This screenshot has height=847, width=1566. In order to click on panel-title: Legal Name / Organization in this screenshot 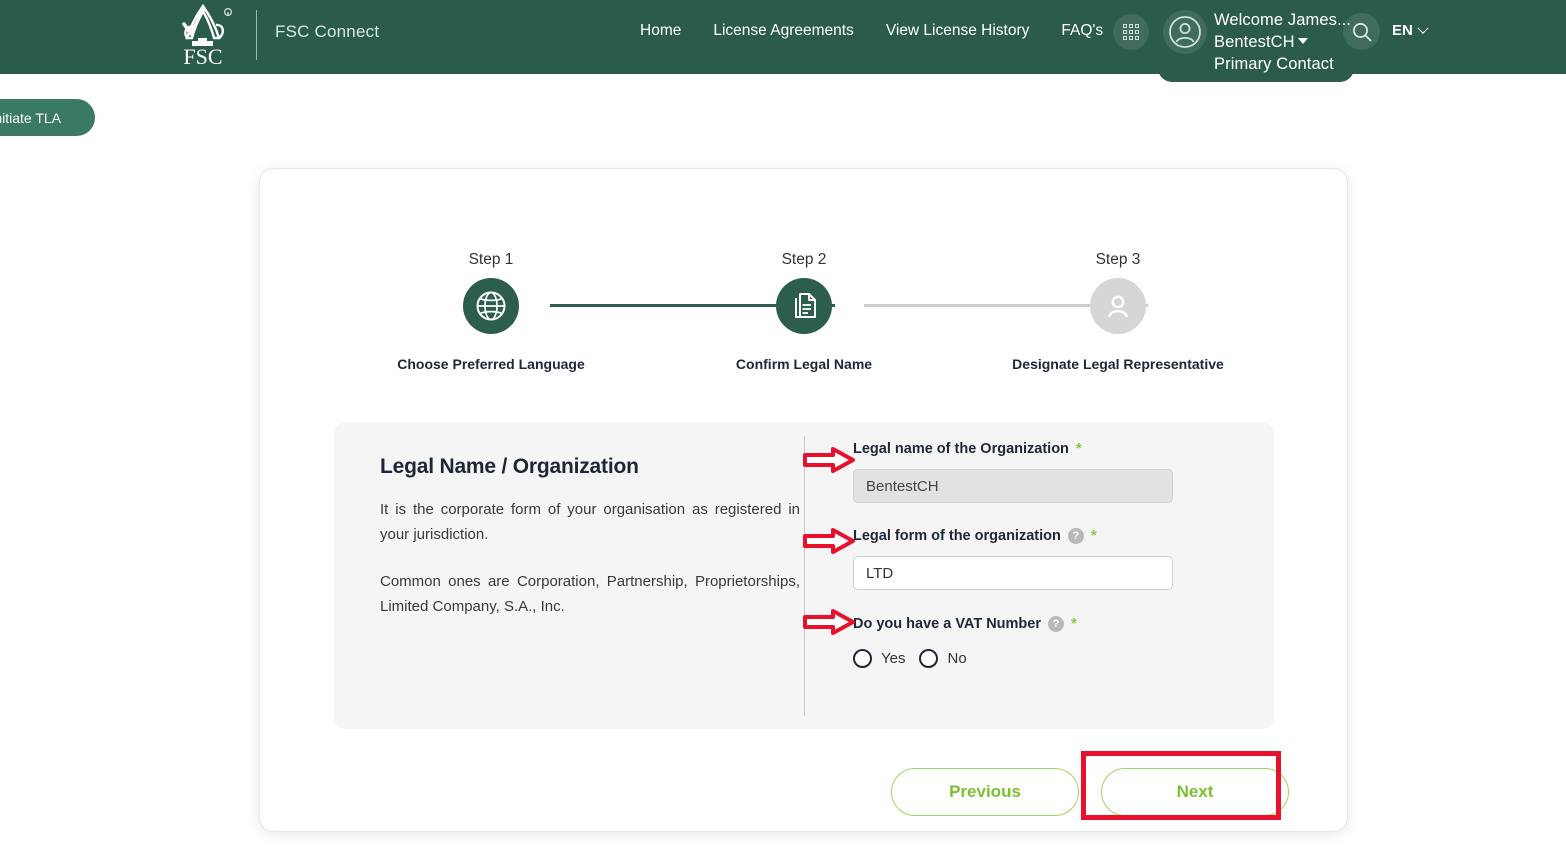, I will do `click(509, 466)`.